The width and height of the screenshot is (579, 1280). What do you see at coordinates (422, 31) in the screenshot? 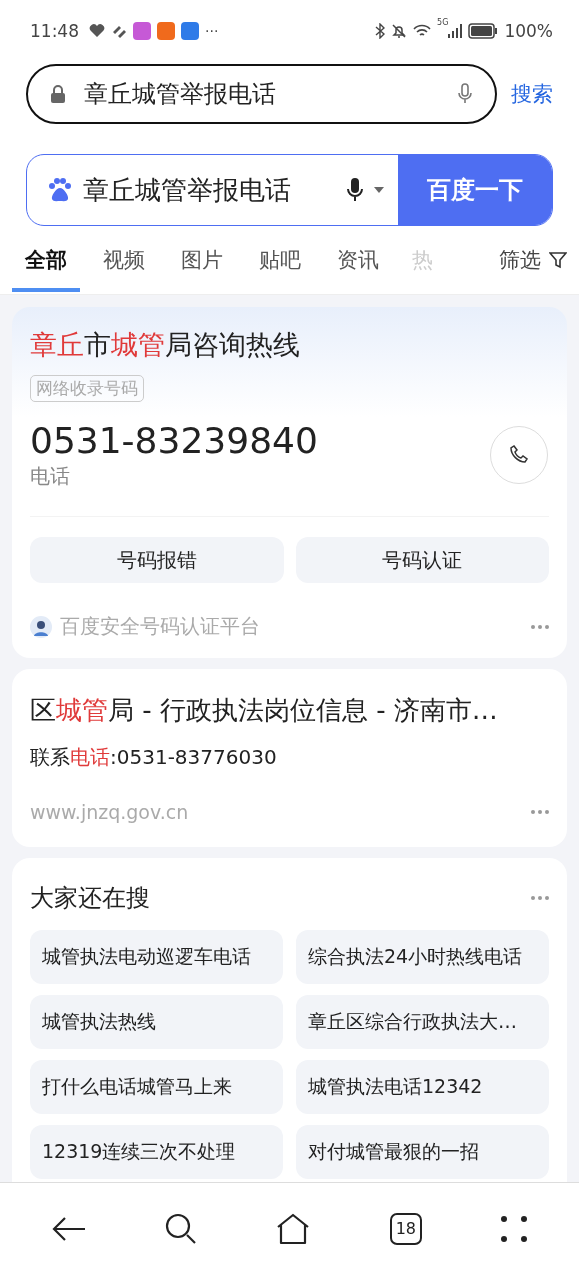
I see `wifi-icon` at bounding box center [422, 31].